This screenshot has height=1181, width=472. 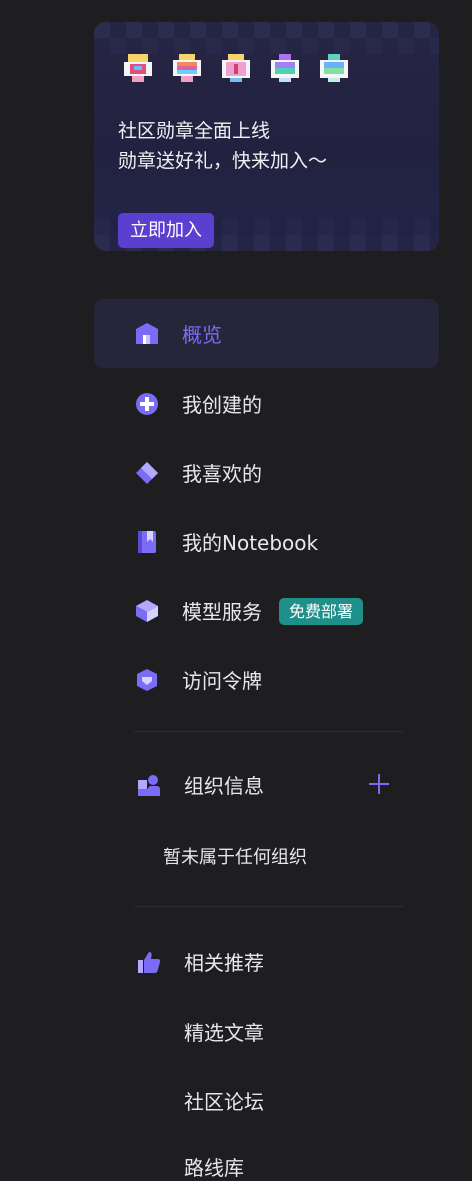 What do you see at coordinates (250, 543) in the screenshot?
I see `nav-label: 我的Notebook` at bounding box center [250, 543].